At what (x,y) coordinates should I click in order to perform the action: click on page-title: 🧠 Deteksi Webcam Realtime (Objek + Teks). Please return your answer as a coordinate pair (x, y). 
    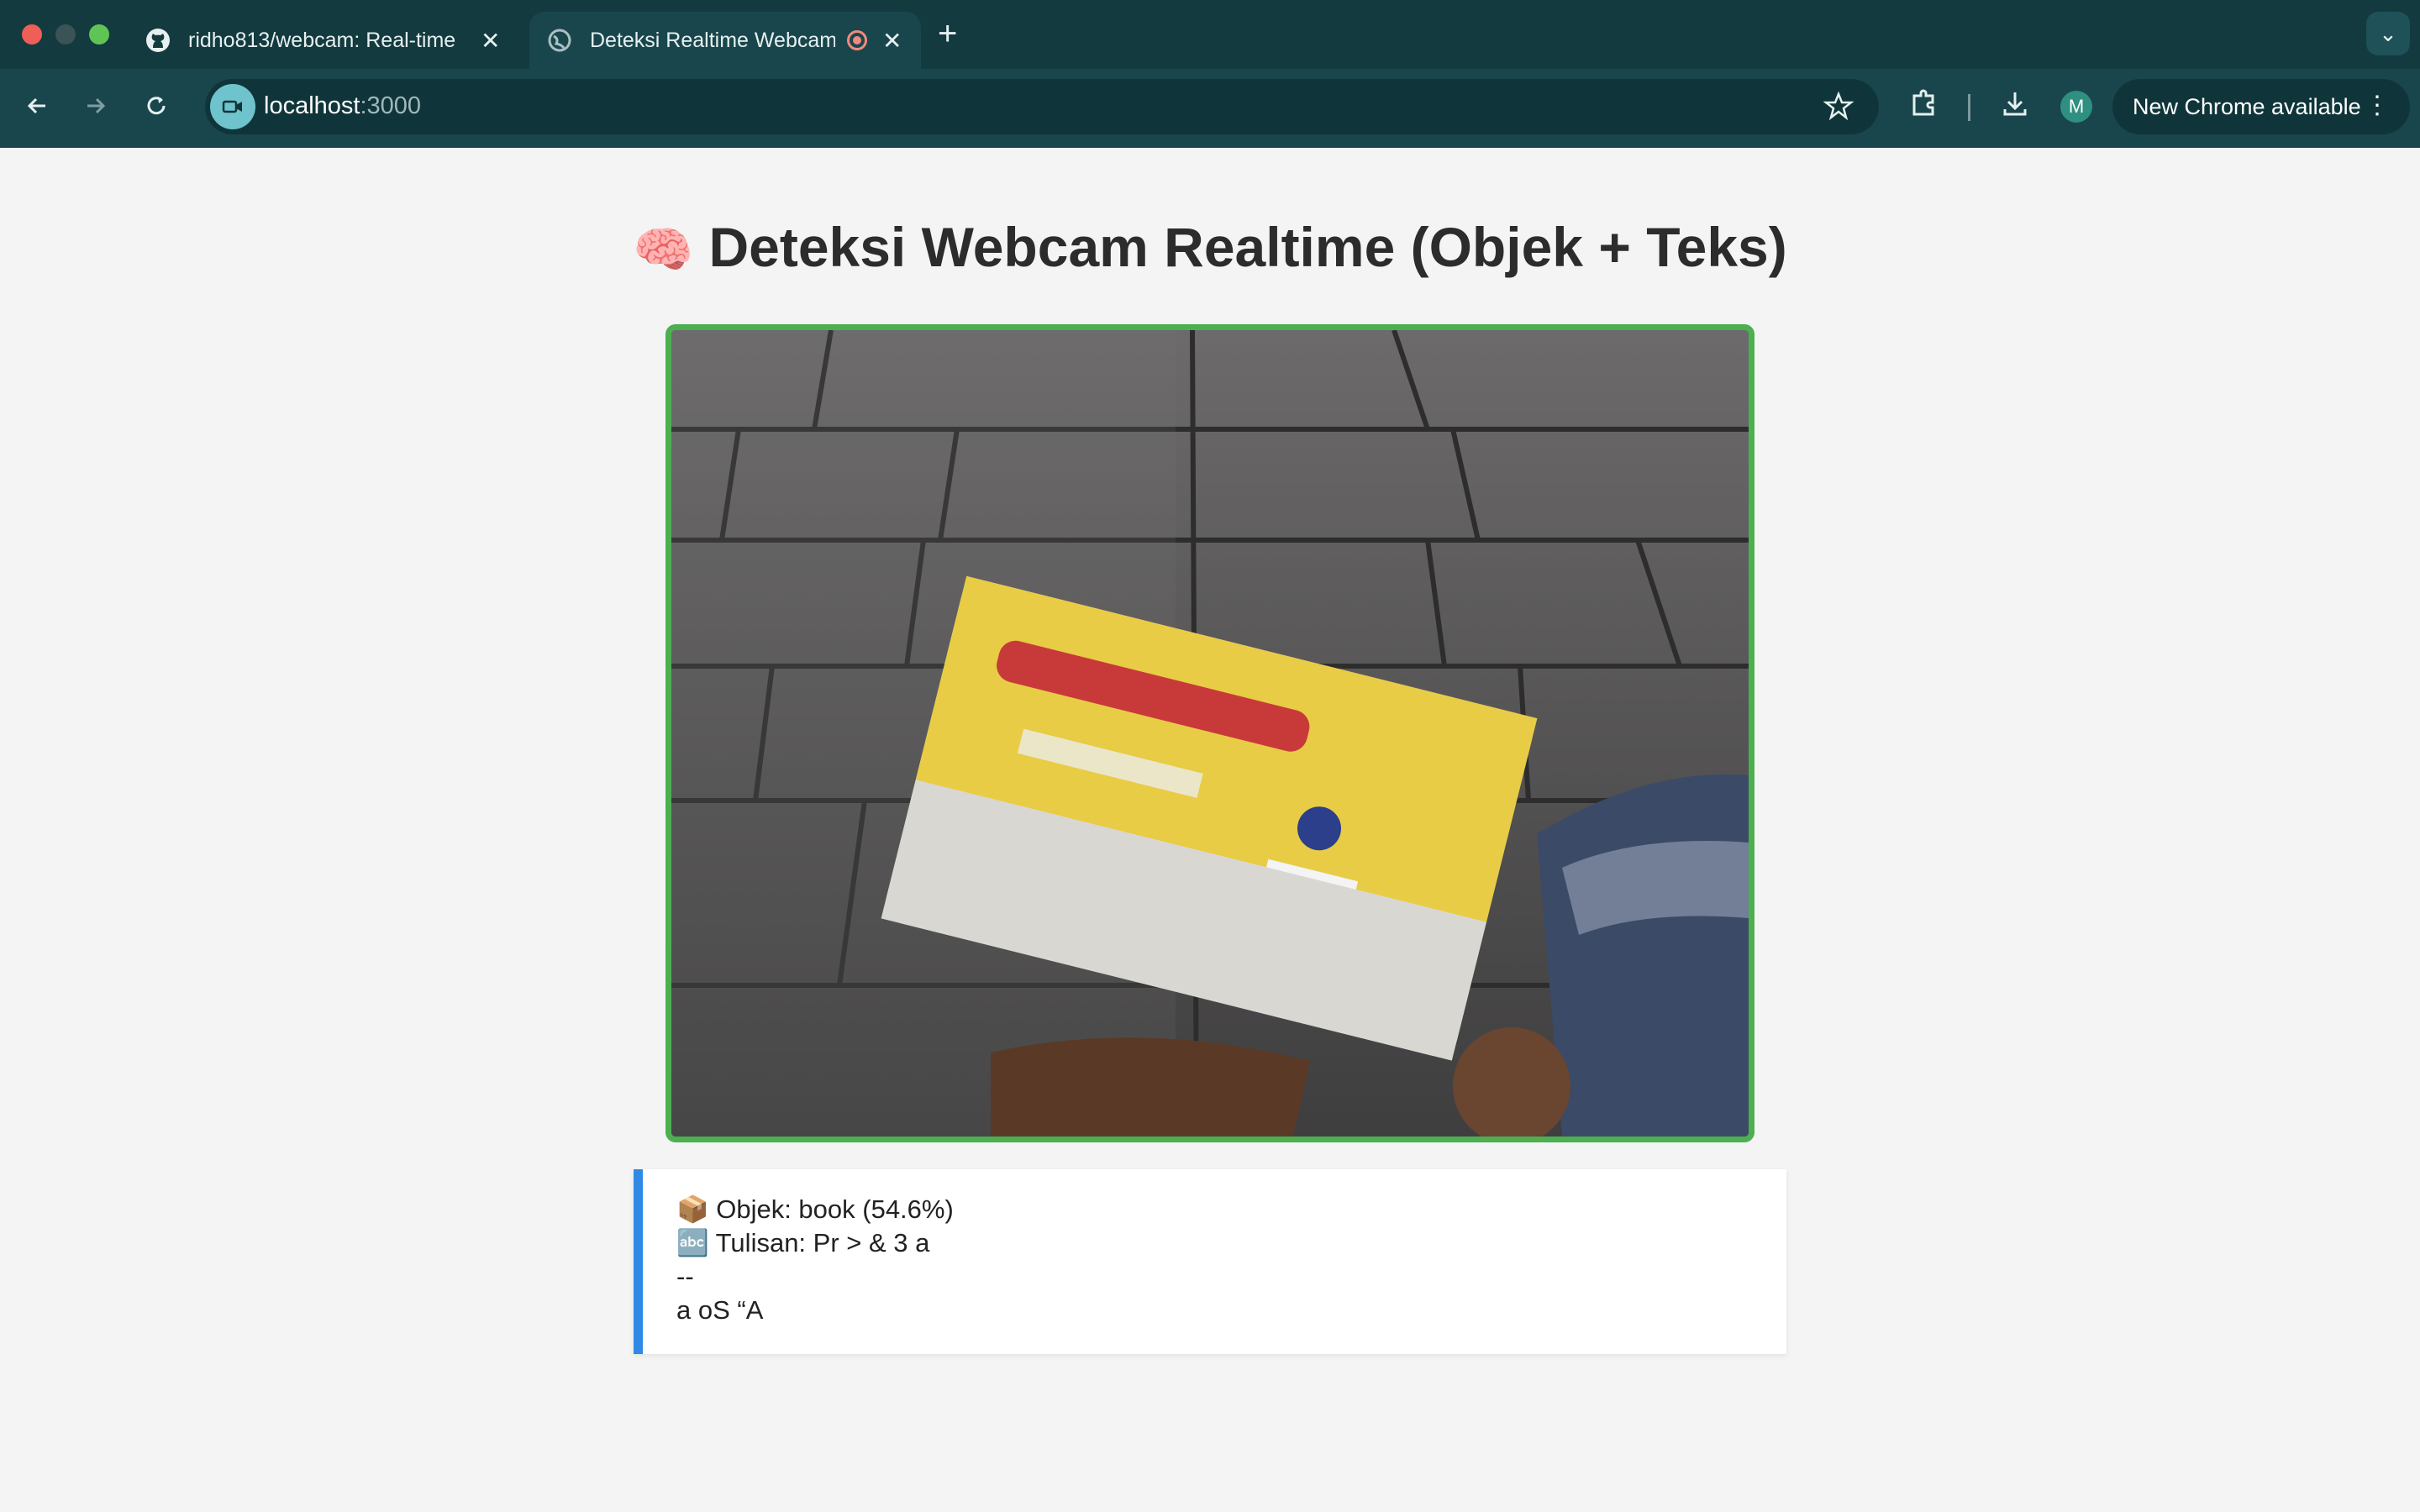
    Looking at the image, I should click on (1210, 247).